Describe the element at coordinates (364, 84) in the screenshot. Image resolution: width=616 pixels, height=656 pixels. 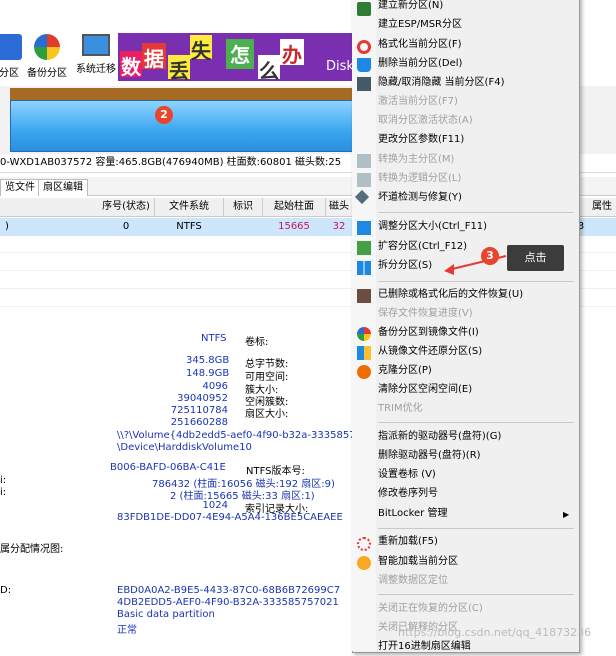
I see `hide-icon` at that location.